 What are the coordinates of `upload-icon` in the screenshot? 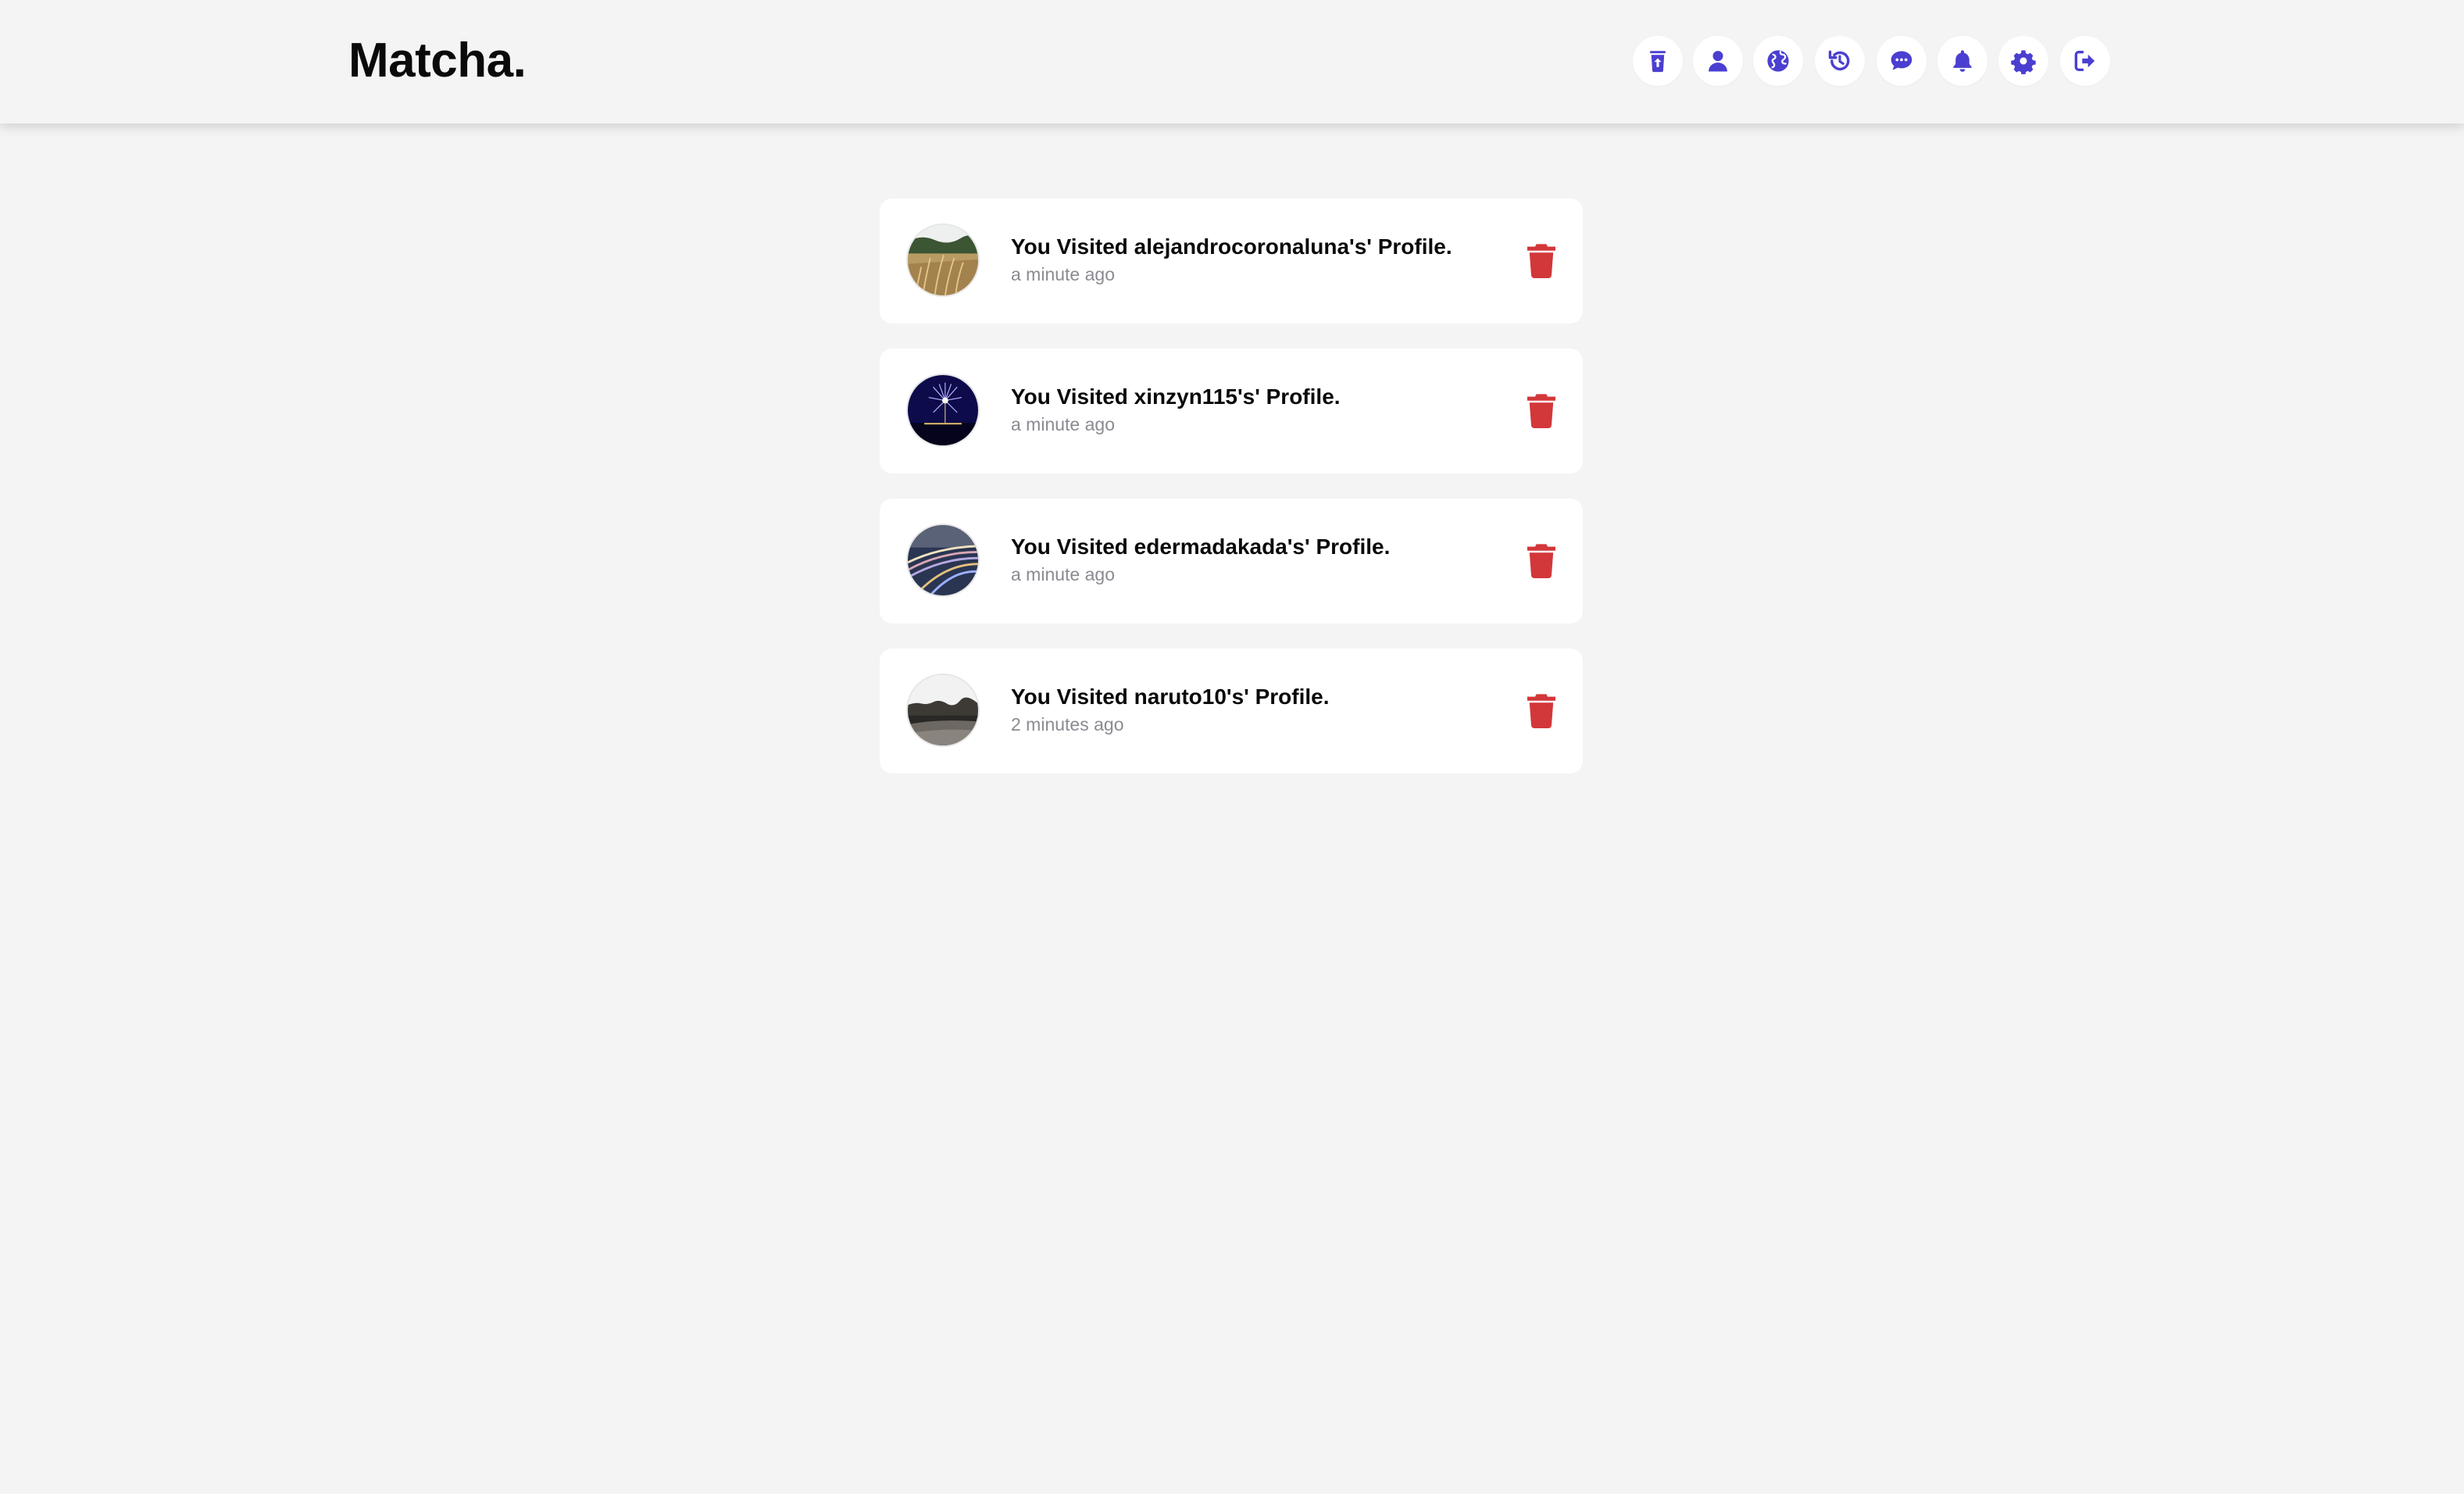 It's located at (1658, 62).